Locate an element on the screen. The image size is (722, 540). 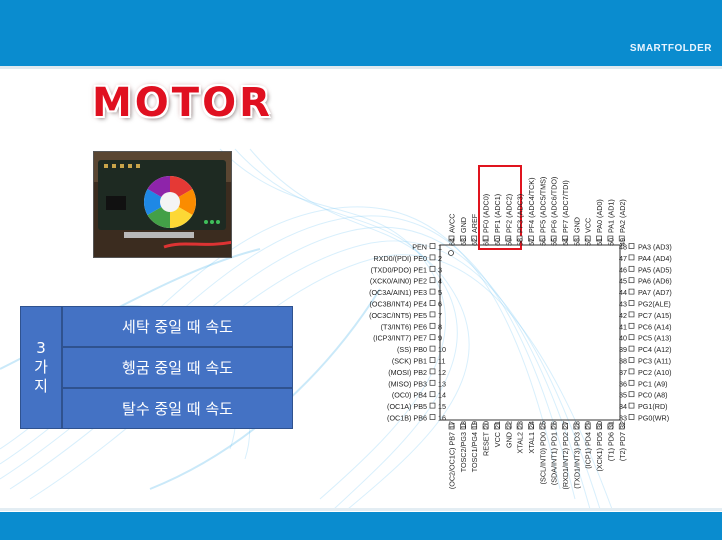
brand-label: SMARTFOLDER is located at coordinates (670, 48).